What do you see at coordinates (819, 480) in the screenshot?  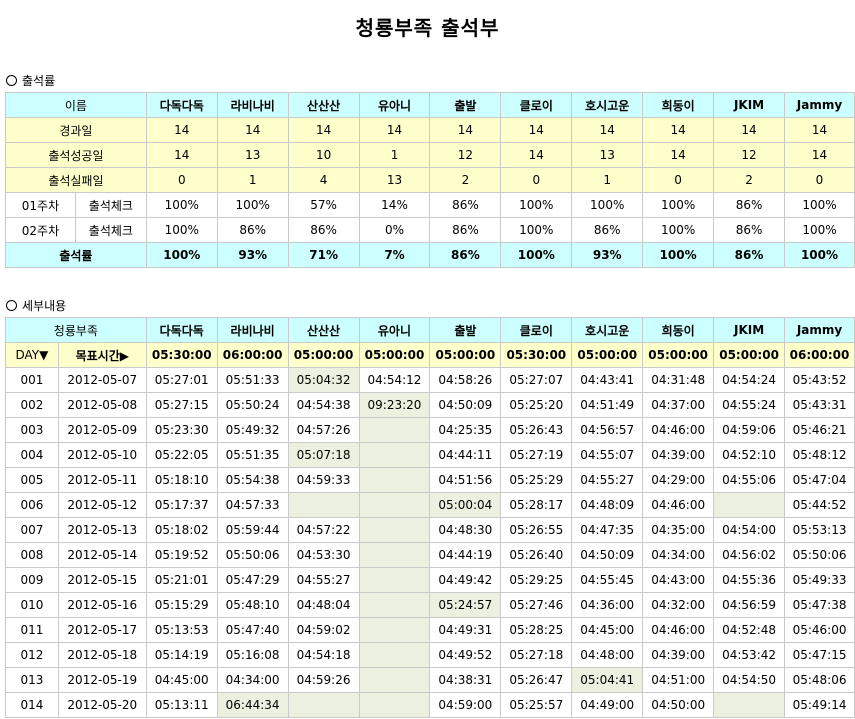 I see `time-cell: 05:47:04` at bounding box center [819, 480].